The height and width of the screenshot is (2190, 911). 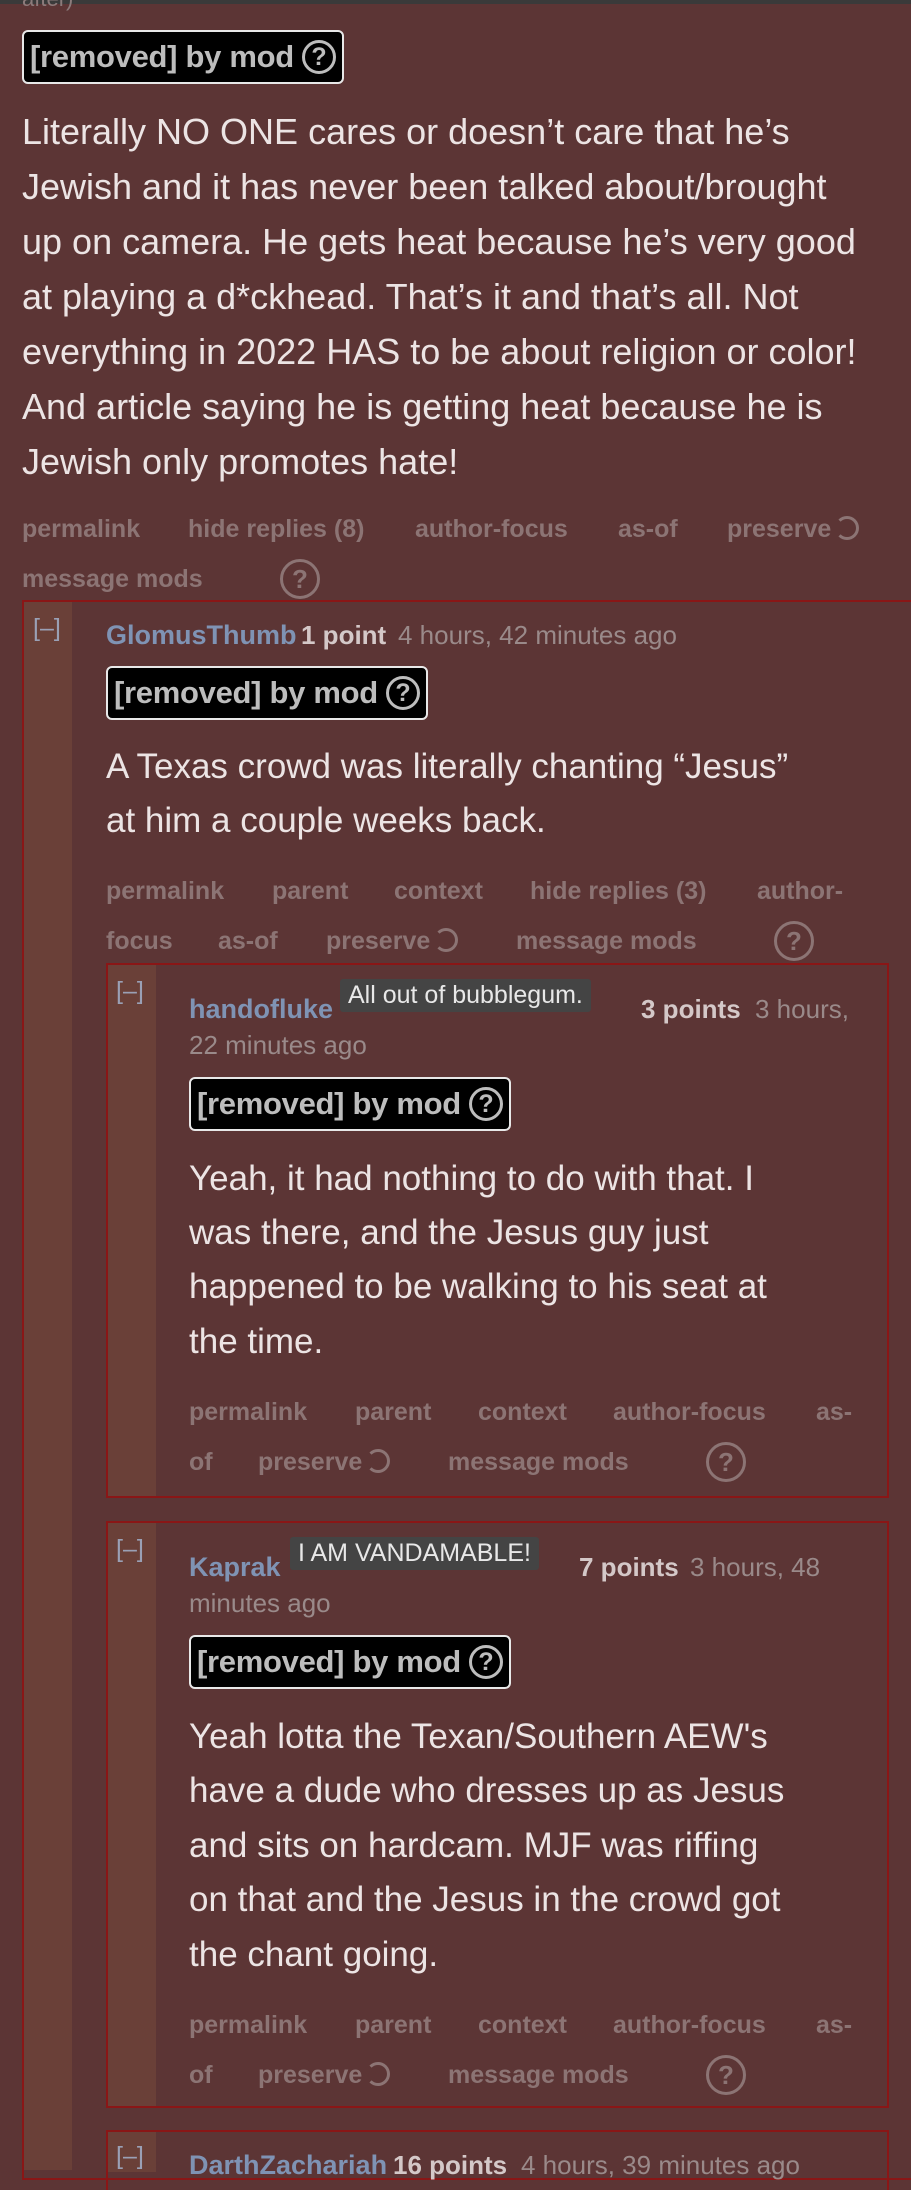 I want to click on hide-replies-link: hide replies (8), so click(x=276, y=529).